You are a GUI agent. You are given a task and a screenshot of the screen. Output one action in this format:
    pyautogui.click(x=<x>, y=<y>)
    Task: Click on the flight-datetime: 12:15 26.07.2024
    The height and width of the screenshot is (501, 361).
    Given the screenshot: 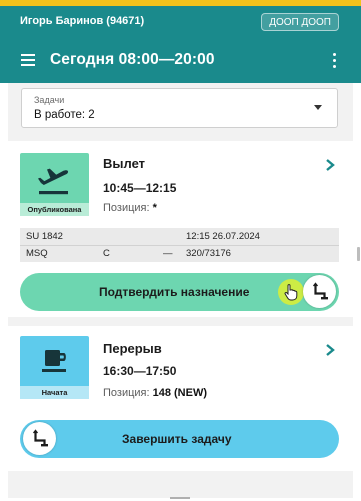 What is the action you would take?
    pyautogui.click(x=223, y=236)
    